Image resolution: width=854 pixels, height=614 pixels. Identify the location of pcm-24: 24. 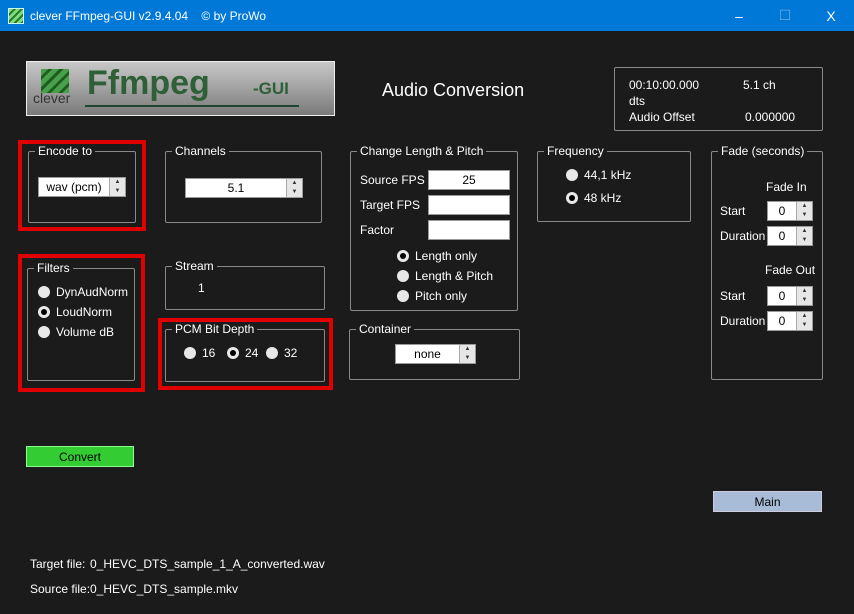
(242, 353).